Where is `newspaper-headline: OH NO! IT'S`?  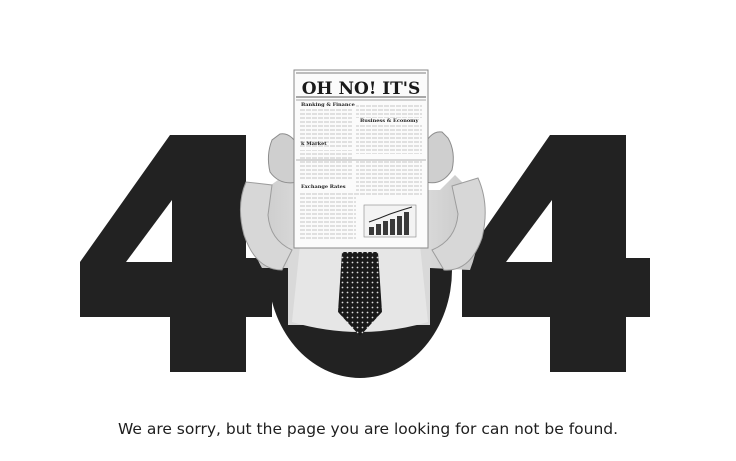
newspaper-headline: OH NO! IT'S is located at coordinates (361, 89).